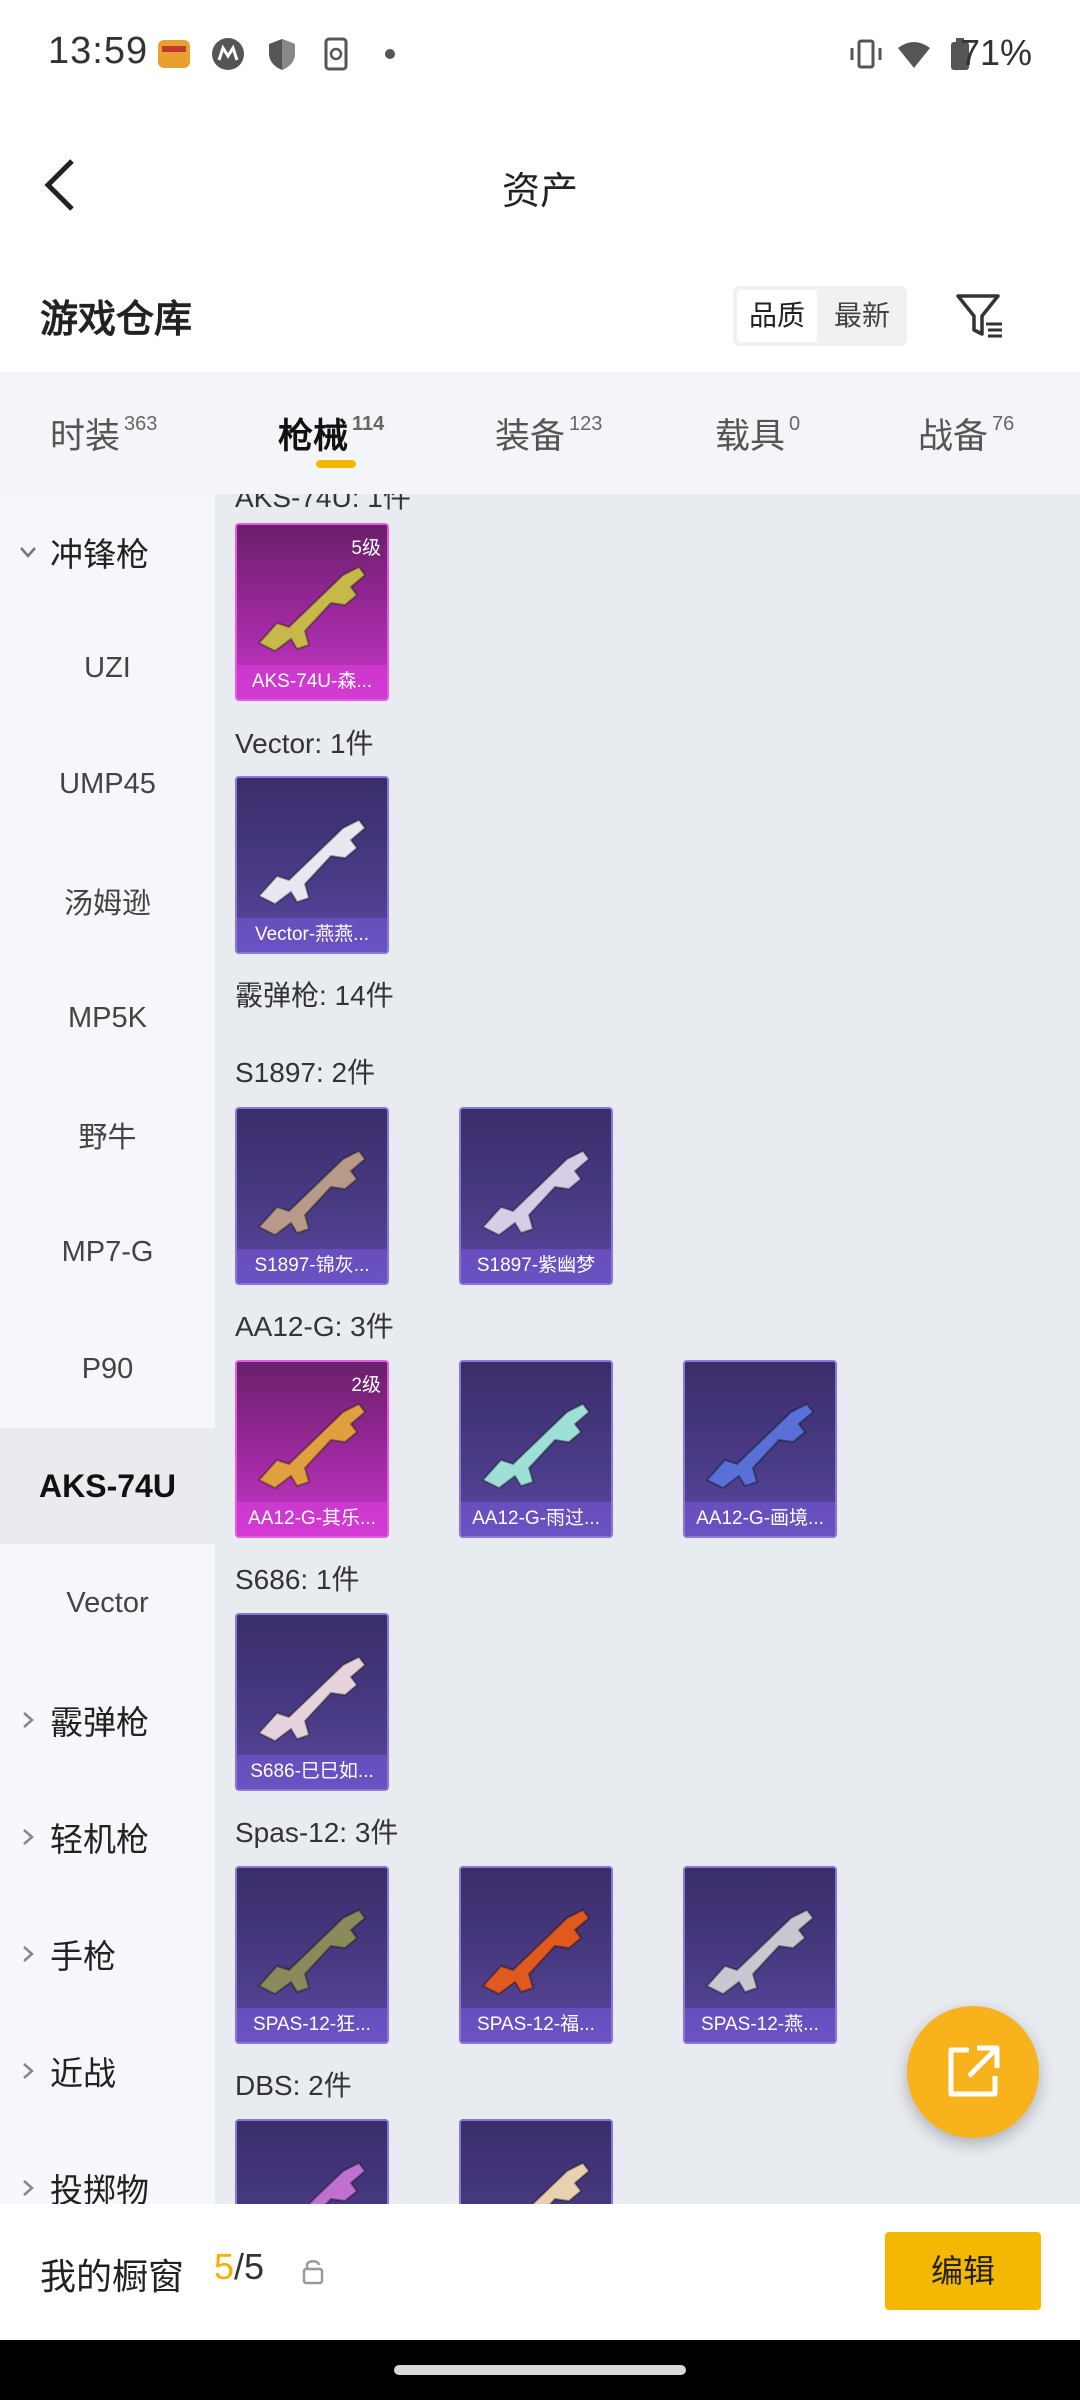  I want to click on section-label: S686: 1件, so click(297, 1579).